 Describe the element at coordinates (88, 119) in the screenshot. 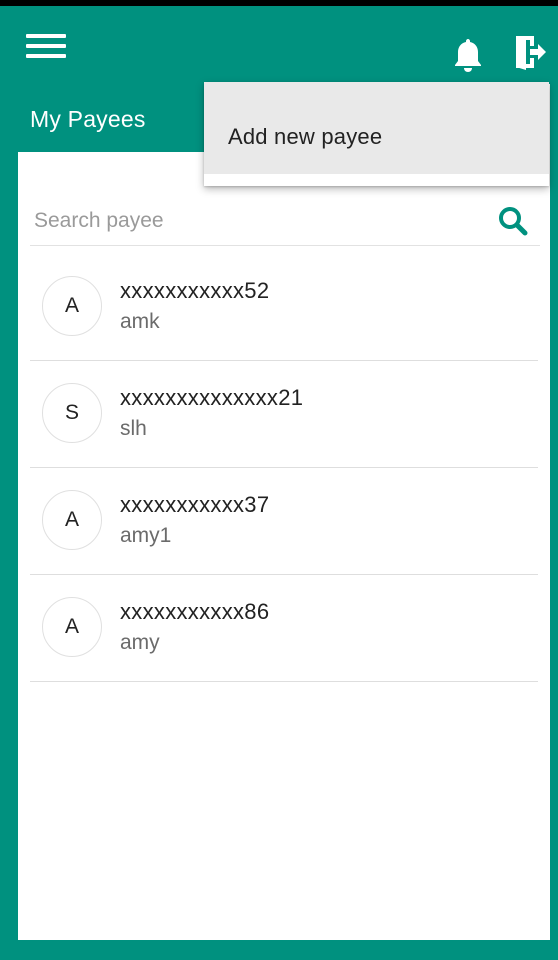

I see `tab-title: My Payees` at that location.